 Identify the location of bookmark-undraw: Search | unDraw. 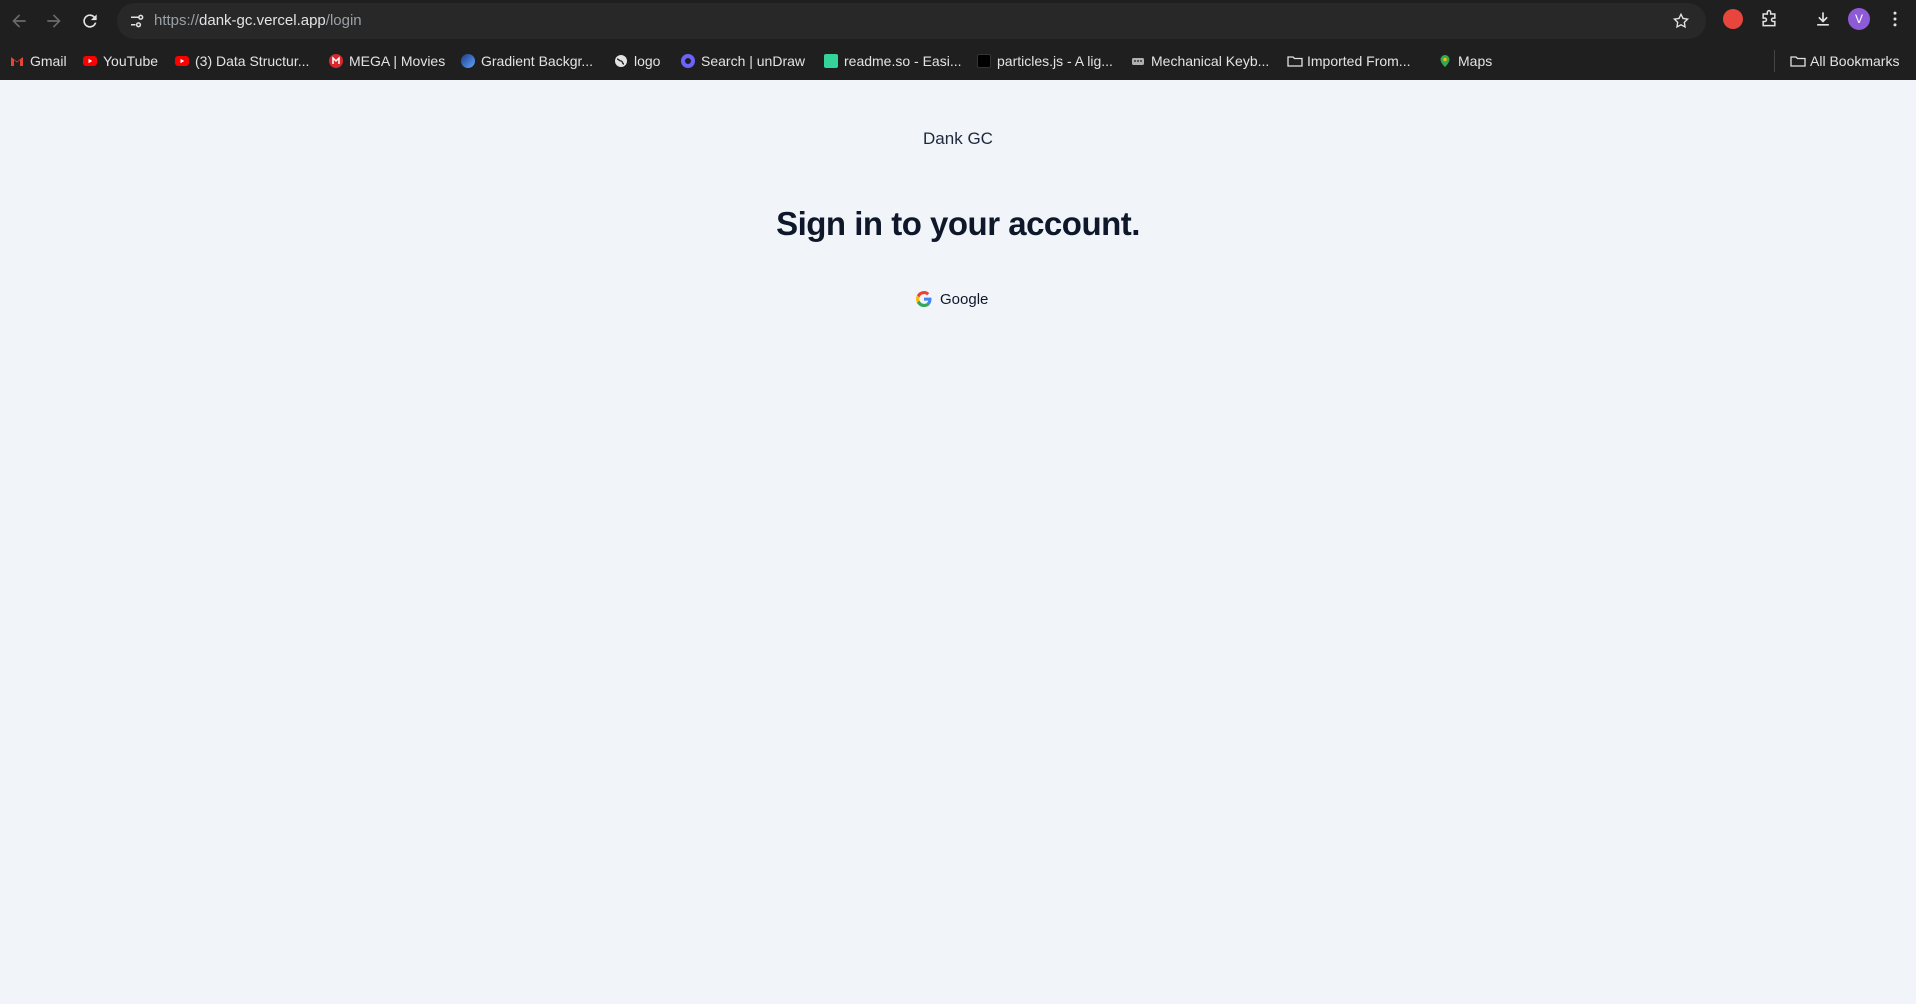
(743, 61).